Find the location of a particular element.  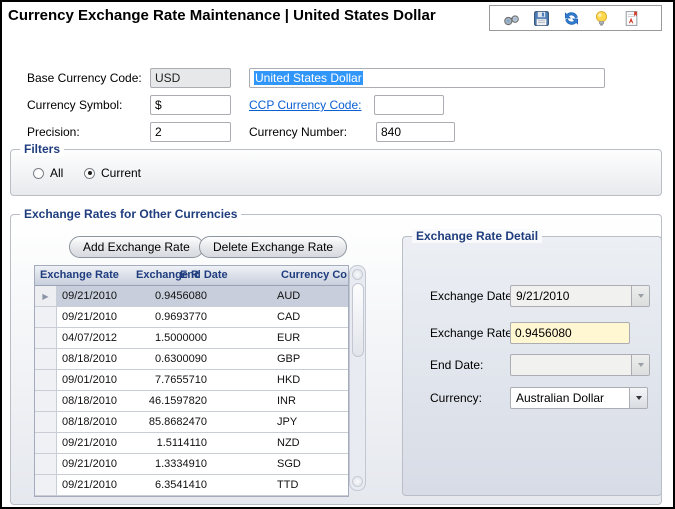

currency-code-cell: INR is located at coordinates (286, 401).